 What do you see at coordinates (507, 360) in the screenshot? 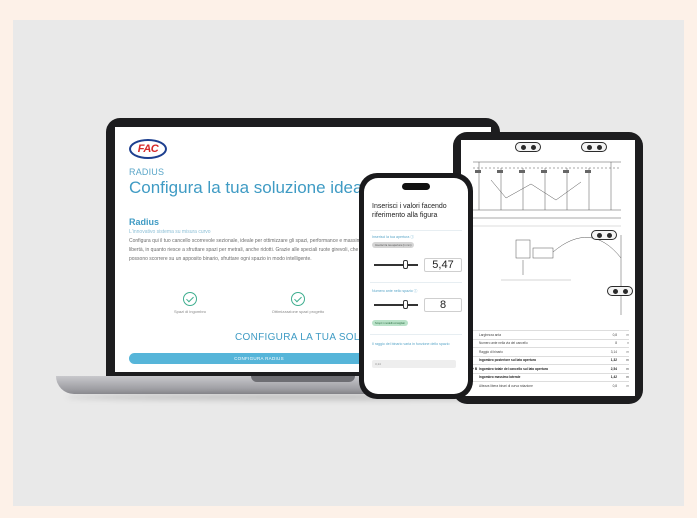
I see `table-cell: Ingombro posteriore sul lato apertura` at bounding box center [507, 360].